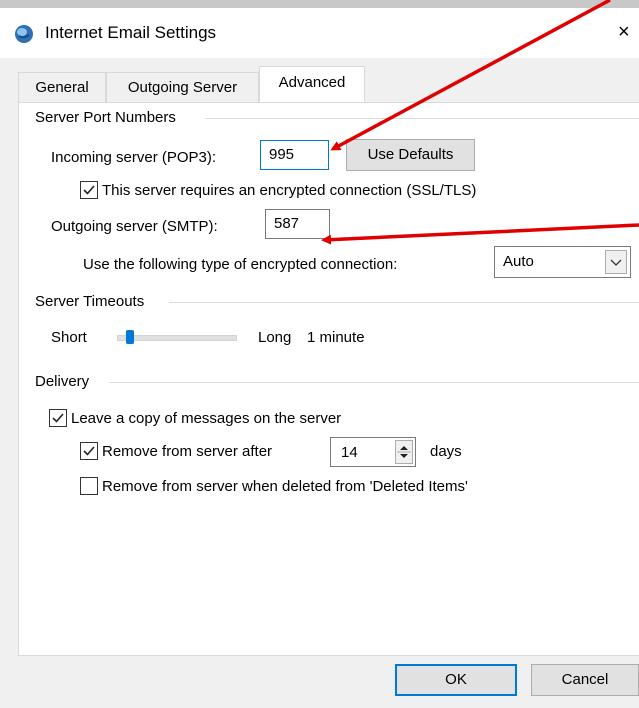 This screenshot has width=639, height=708. I want to click on days-spinner: 14, so click(373, 452).